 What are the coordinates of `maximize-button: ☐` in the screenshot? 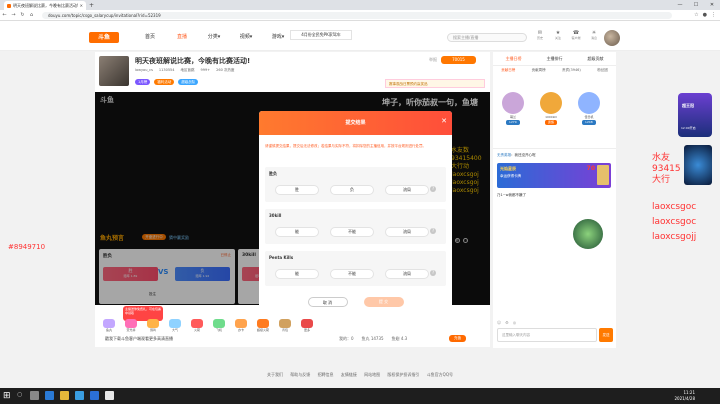 It's located at (696, 5).